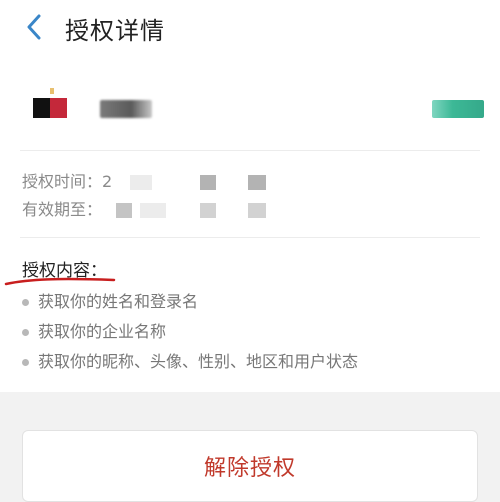 This screenshot has width=500, height=502. Describe the element at coordinates (458, 109) in the screenshot. I see `status-badge` at that location.